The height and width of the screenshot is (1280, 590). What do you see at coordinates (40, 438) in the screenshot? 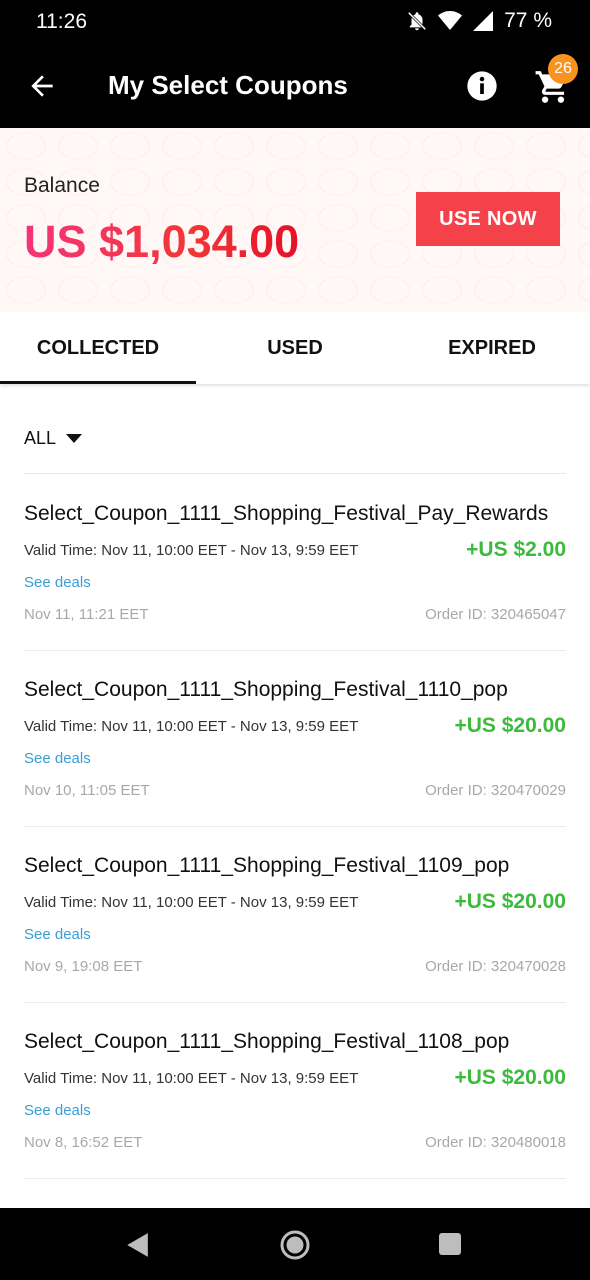
I see `filter-label: ALL` at bounding box center [40, 438].